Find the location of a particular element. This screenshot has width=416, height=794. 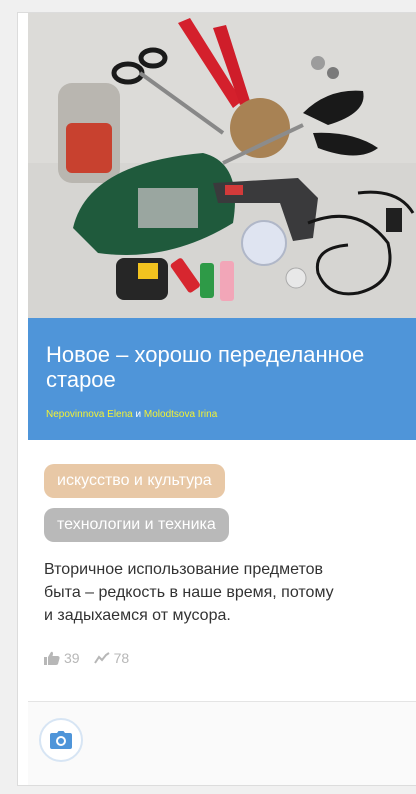

author-link: Nepovinnova Elena is located at coordinates (89, 414).